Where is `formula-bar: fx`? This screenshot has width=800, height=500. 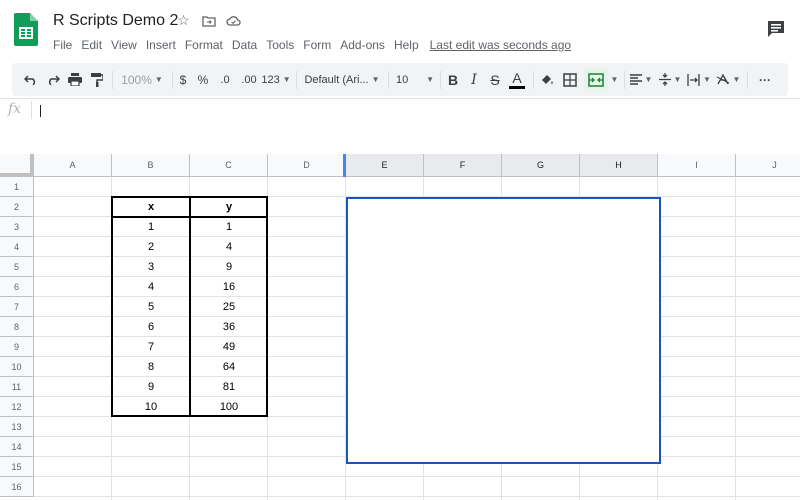
formula-bar: fx is located at coordinates (400, 125).